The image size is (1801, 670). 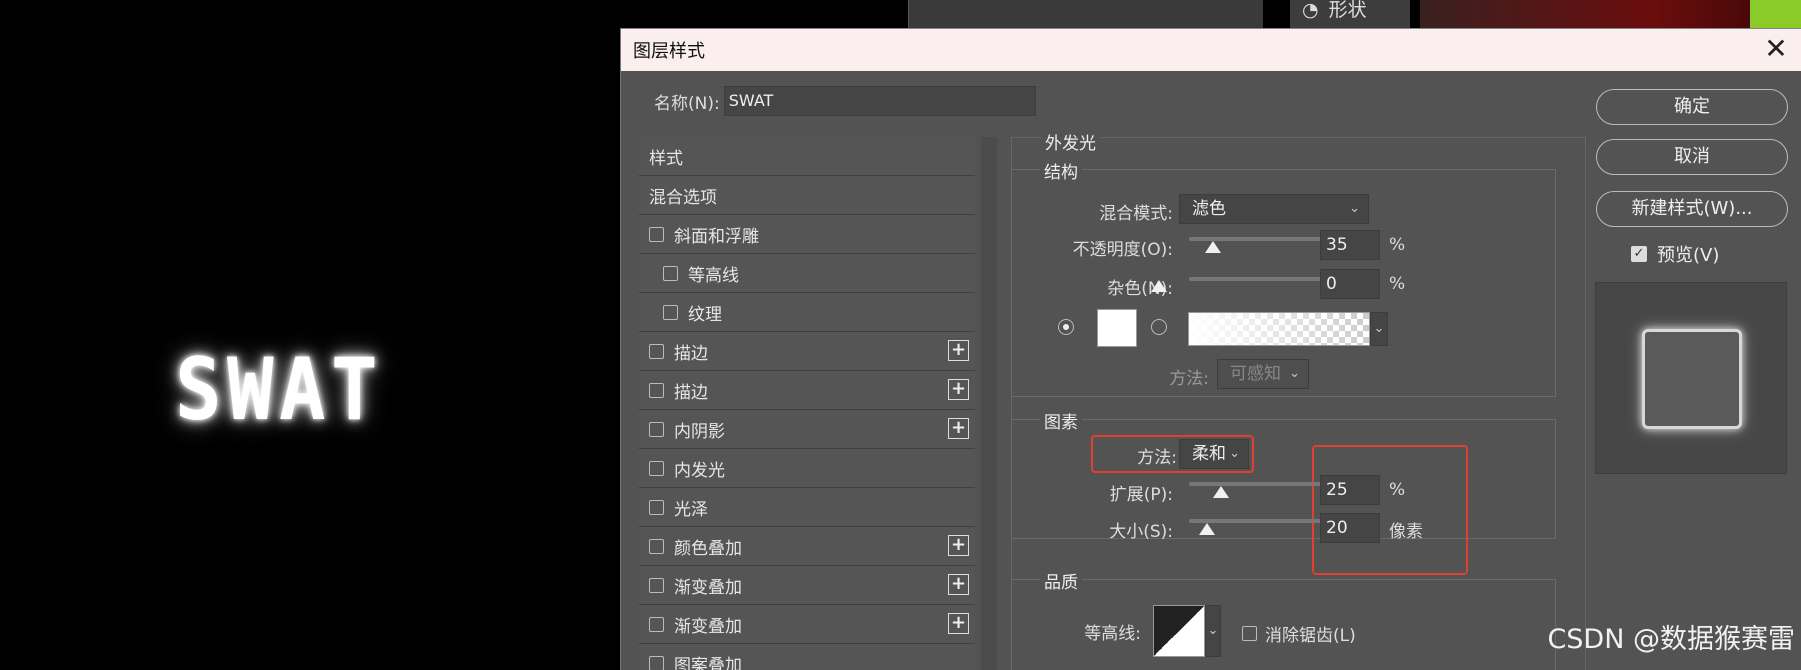 What do you see at coordinates (1397, 245) in the screenshot?
I see `opacity-unit: %` at bounding box center [1397, 245].